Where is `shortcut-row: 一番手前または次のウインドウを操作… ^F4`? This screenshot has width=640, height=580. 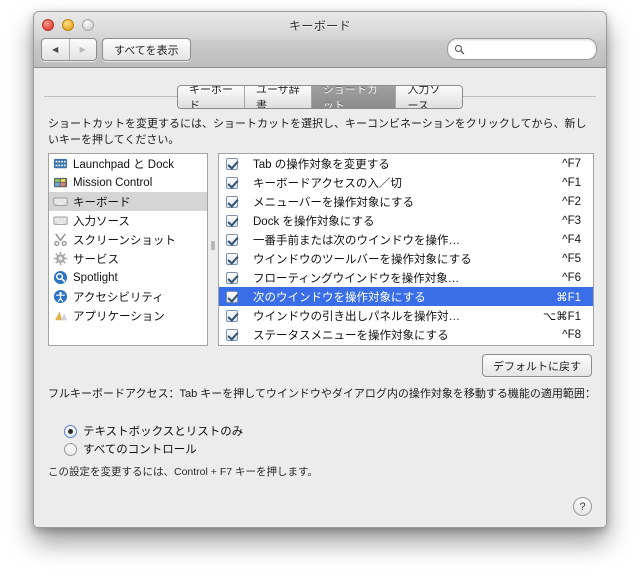
shortcut-row: 一番手前または次のウインドウを操作… ^F4 is located at coordinates (406, 239).